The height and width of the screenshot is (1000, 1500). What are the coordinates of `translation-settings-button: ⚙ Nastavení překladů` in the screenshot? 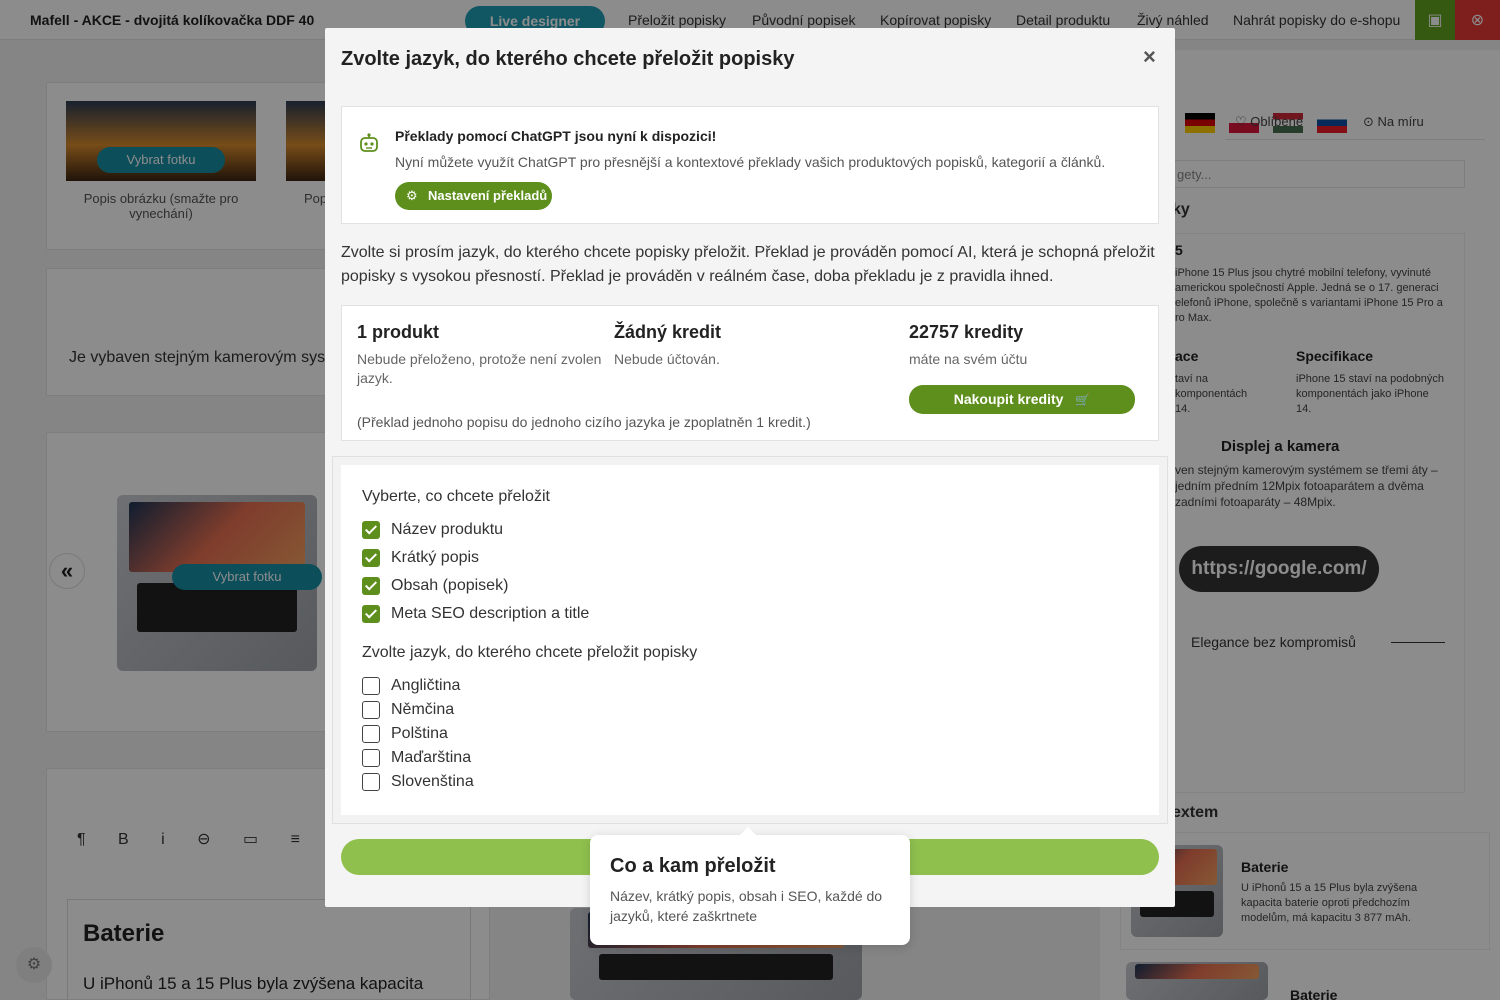 It's located at (473, 196).